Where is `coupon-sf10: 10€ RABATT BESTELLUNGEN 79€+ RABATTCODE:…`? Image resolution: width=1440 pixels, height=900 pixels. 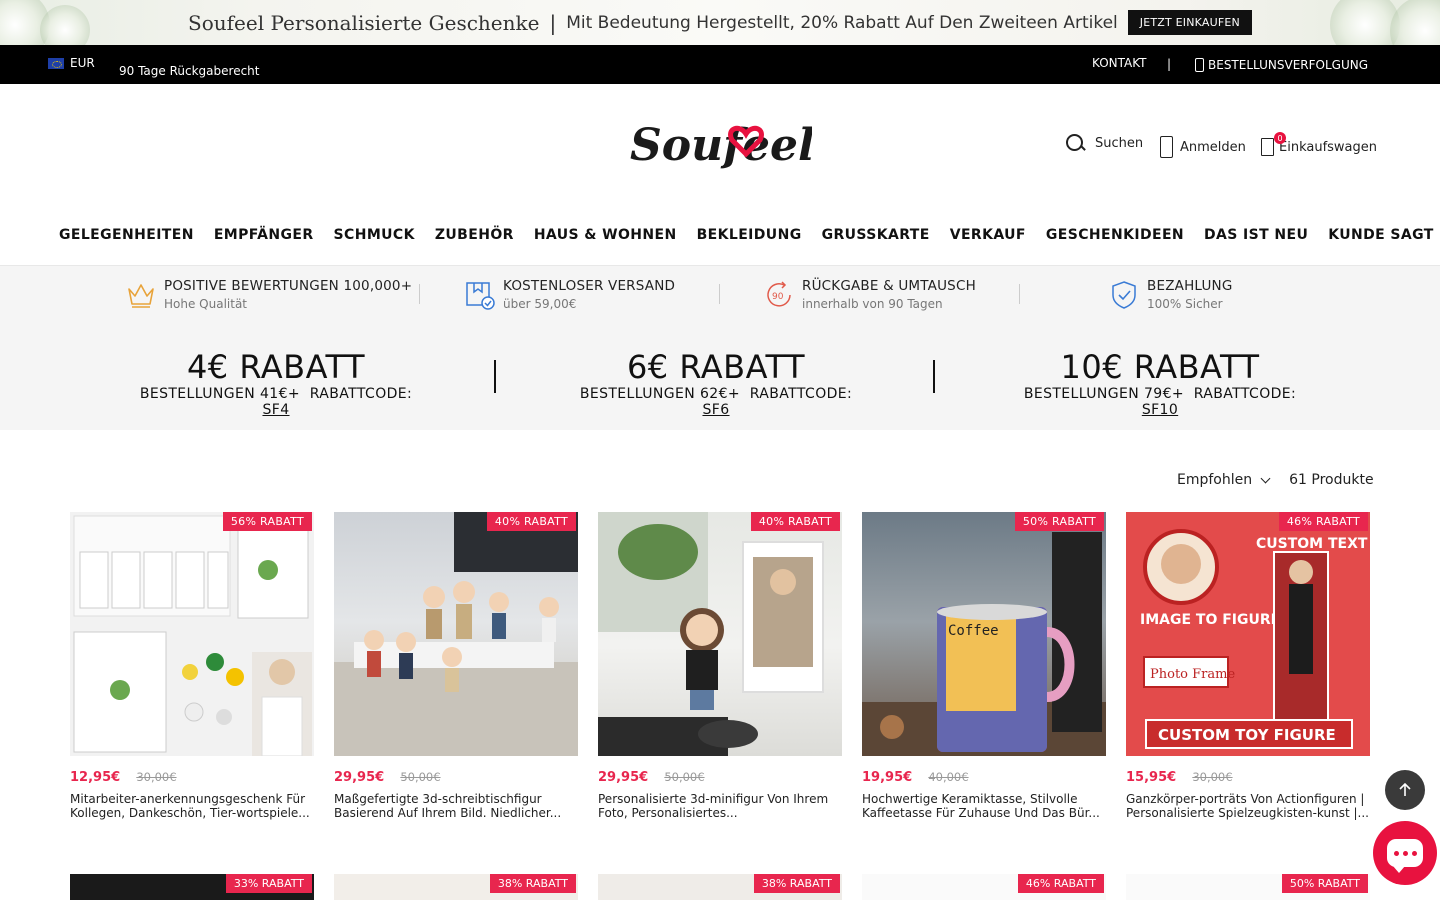 coupon-sf10: 10€ RABATT BESTELLUNGEN 79€+ RABATTCODE:… is located at coordinates (1160, 383).